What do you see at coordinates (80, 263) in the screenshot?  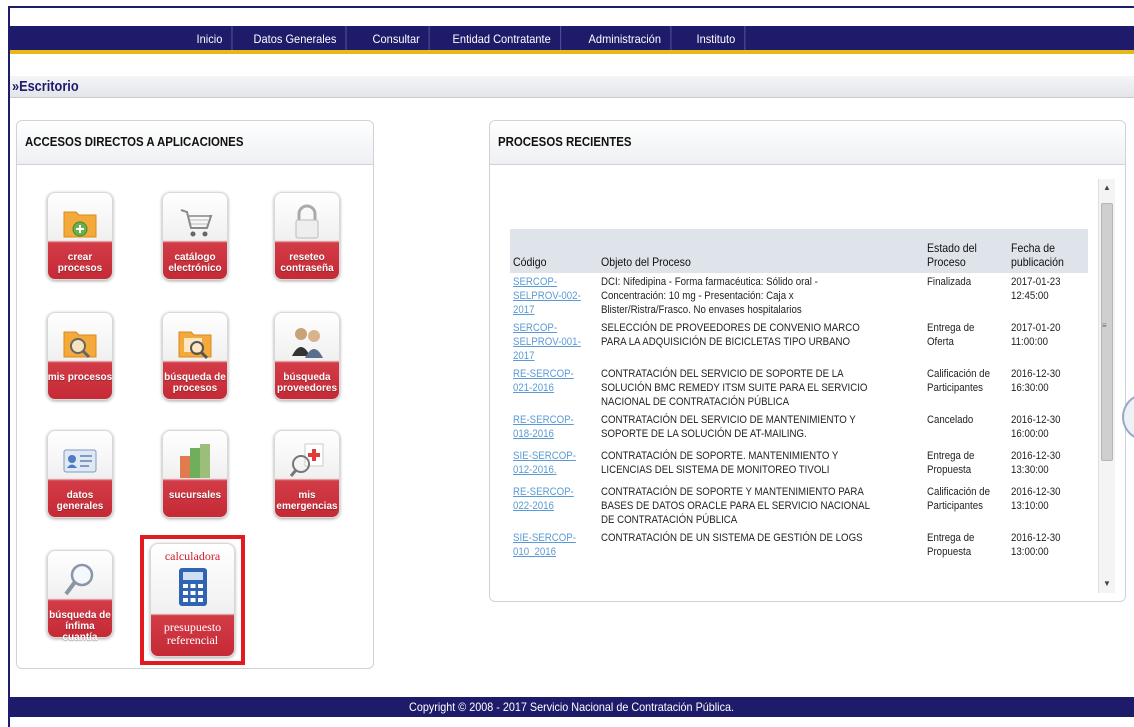 I see `tile-label: crear procesos` at bounding box center [80, 263].